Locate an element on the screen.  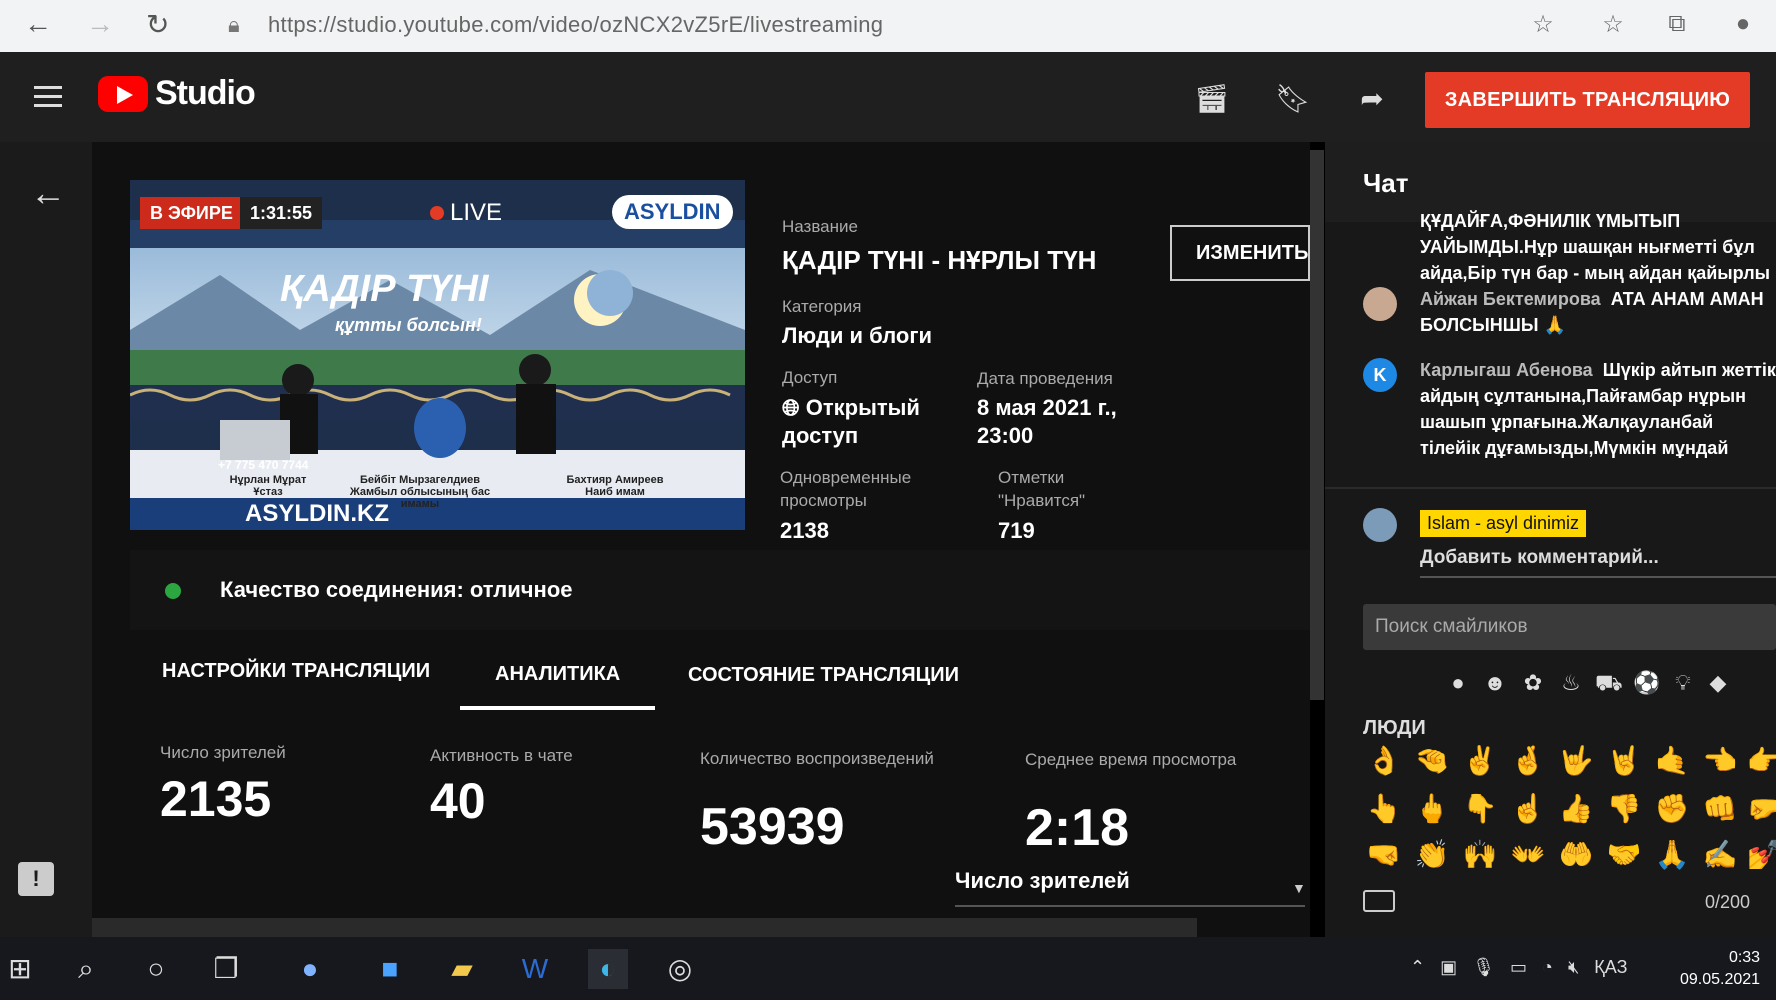
metric-dropdown: Число зрителей is located at coordinates (1042, 881).